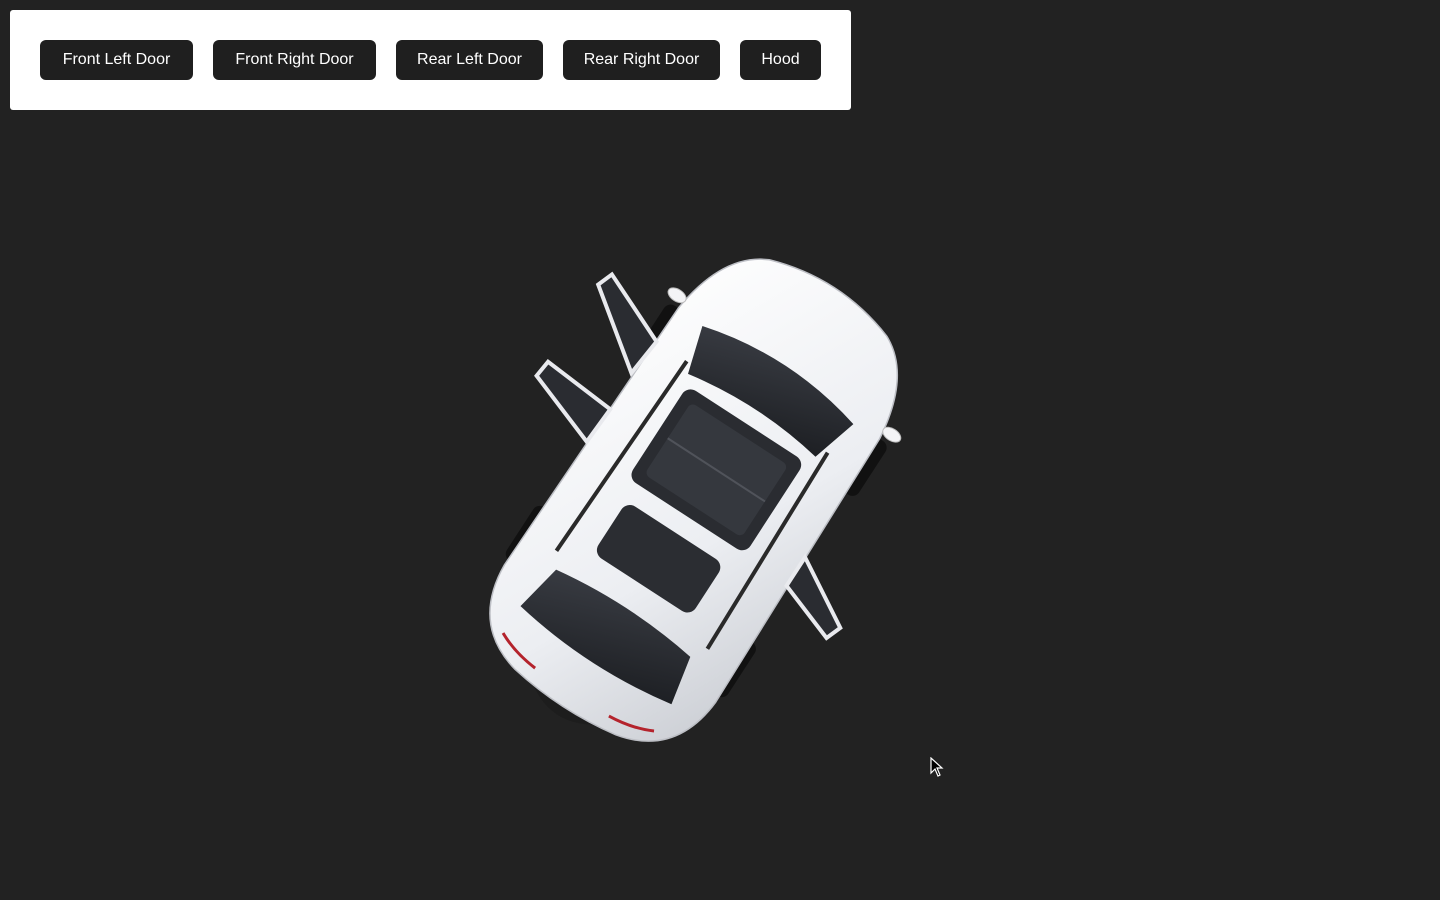 Image resolution: width=1440 pixels, height=900 pixels. What do you see at coordinates (294, 60) in the screenshot?
I see `front-right-door-button: Front Right Door` at bounding box center [294, 60].